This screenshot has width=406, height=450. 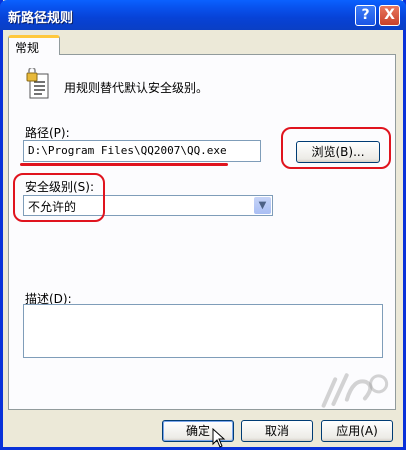 What do you see at coordinates (41, 18) in the screenshot?
I see `window-title: 新路径规则` at bounding box center [41, 18].